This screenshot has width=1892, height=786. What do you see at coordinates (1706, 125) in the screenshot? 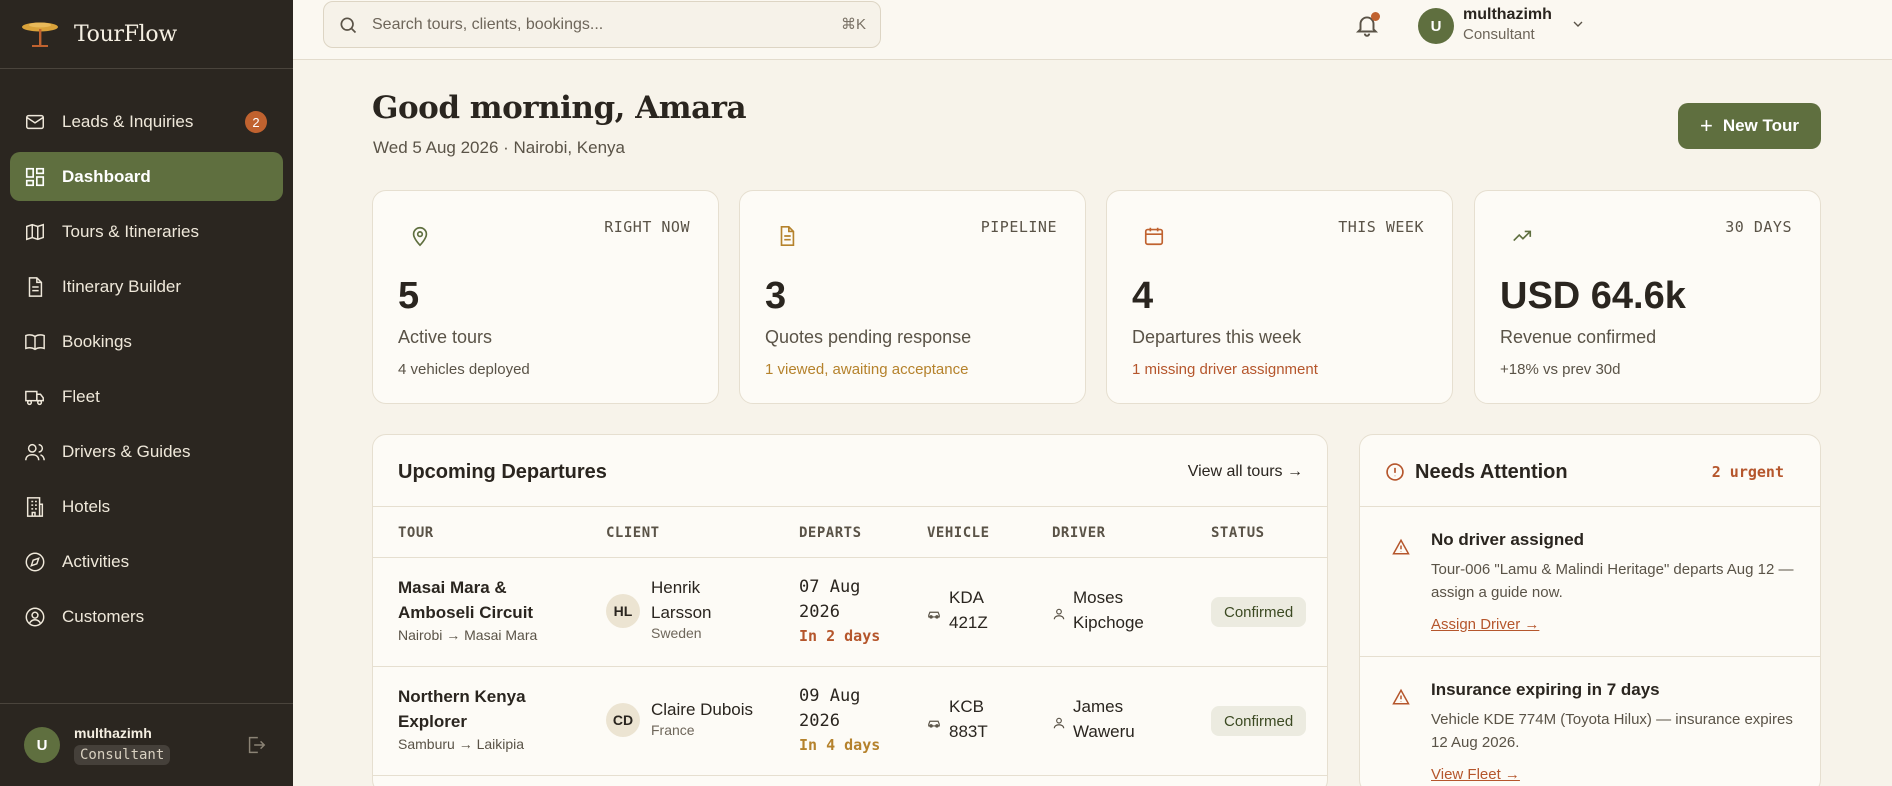
I see `plus-icon: +` at bounding box center [1706, 125].